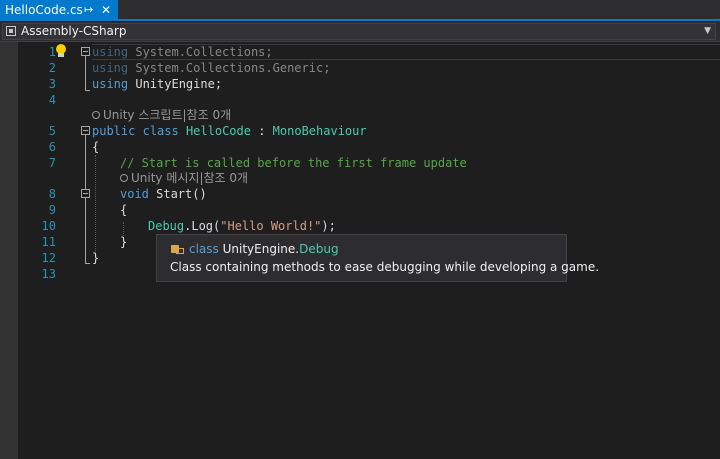 The height and width of the screenshot is (459, 720). What do you see at coordinates (163, 194) in the screenshot?
I see `code-line-8: void Start()` at bounding box center [163, 194].